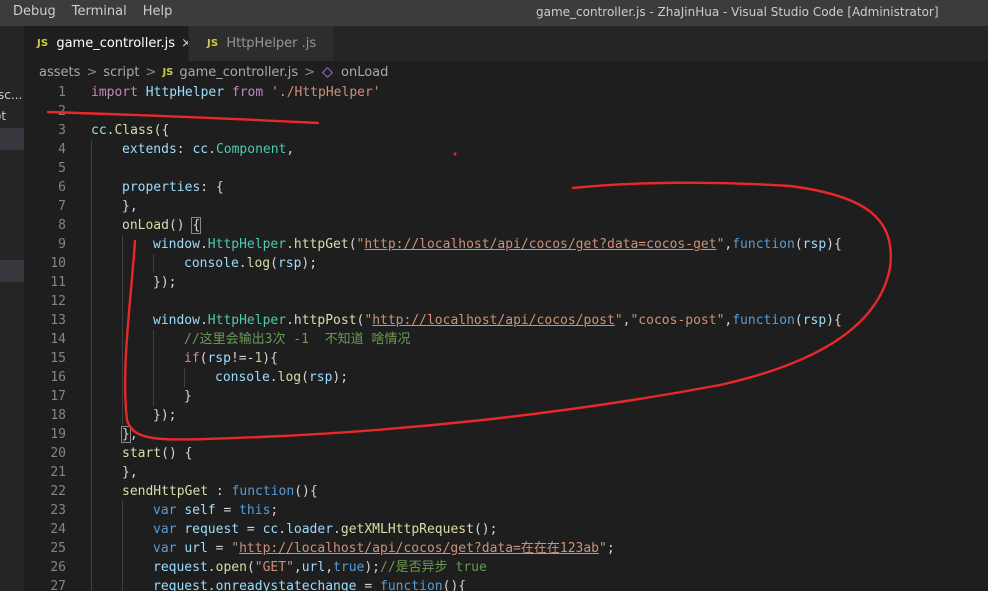 This screenshot has width=988, height=591. I want to click on code-text: if(rsp!=-1){, so click(231, 358).